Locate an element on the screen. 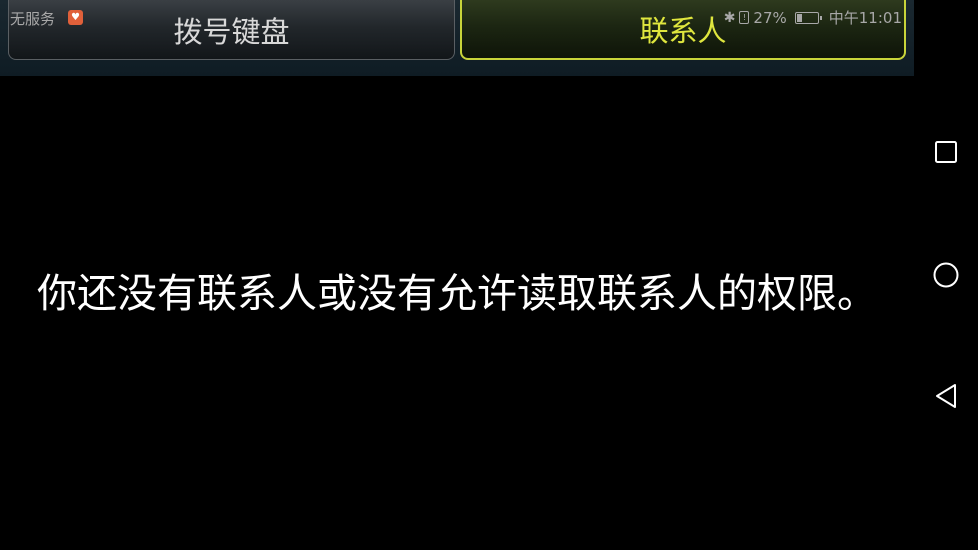 This screenshot has height=550, width=978. recents-icon is located at coordinates (946, 152).